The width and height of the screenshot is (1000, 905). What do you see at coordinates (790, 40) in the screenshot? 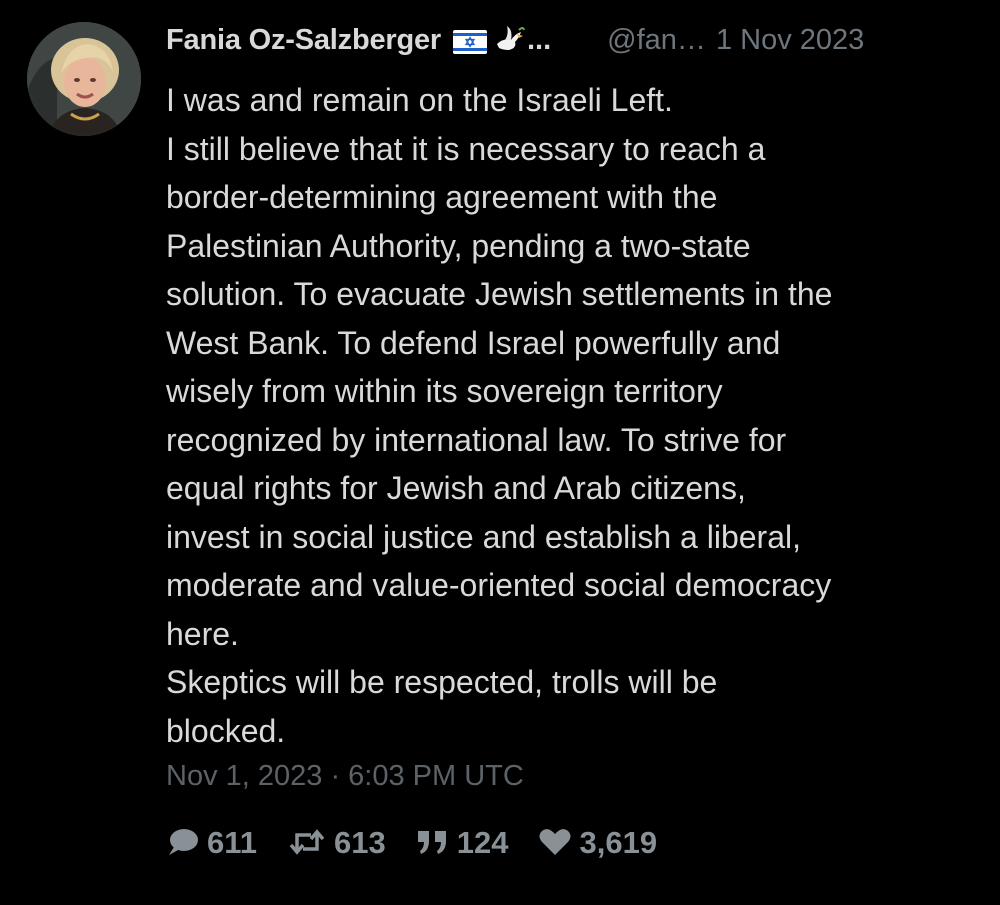
I see `tweet-date: 1 Nov 2023` at bounding box center [790, 40].